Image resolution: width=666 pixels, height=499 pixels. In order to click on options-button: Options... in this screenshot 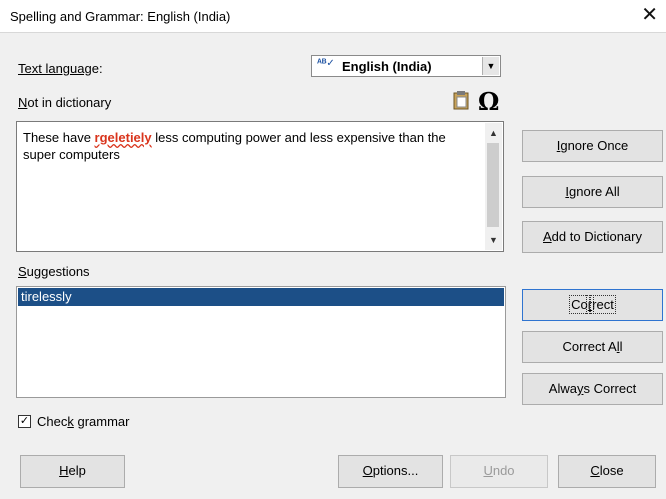, I will do `click(390, 471)`.